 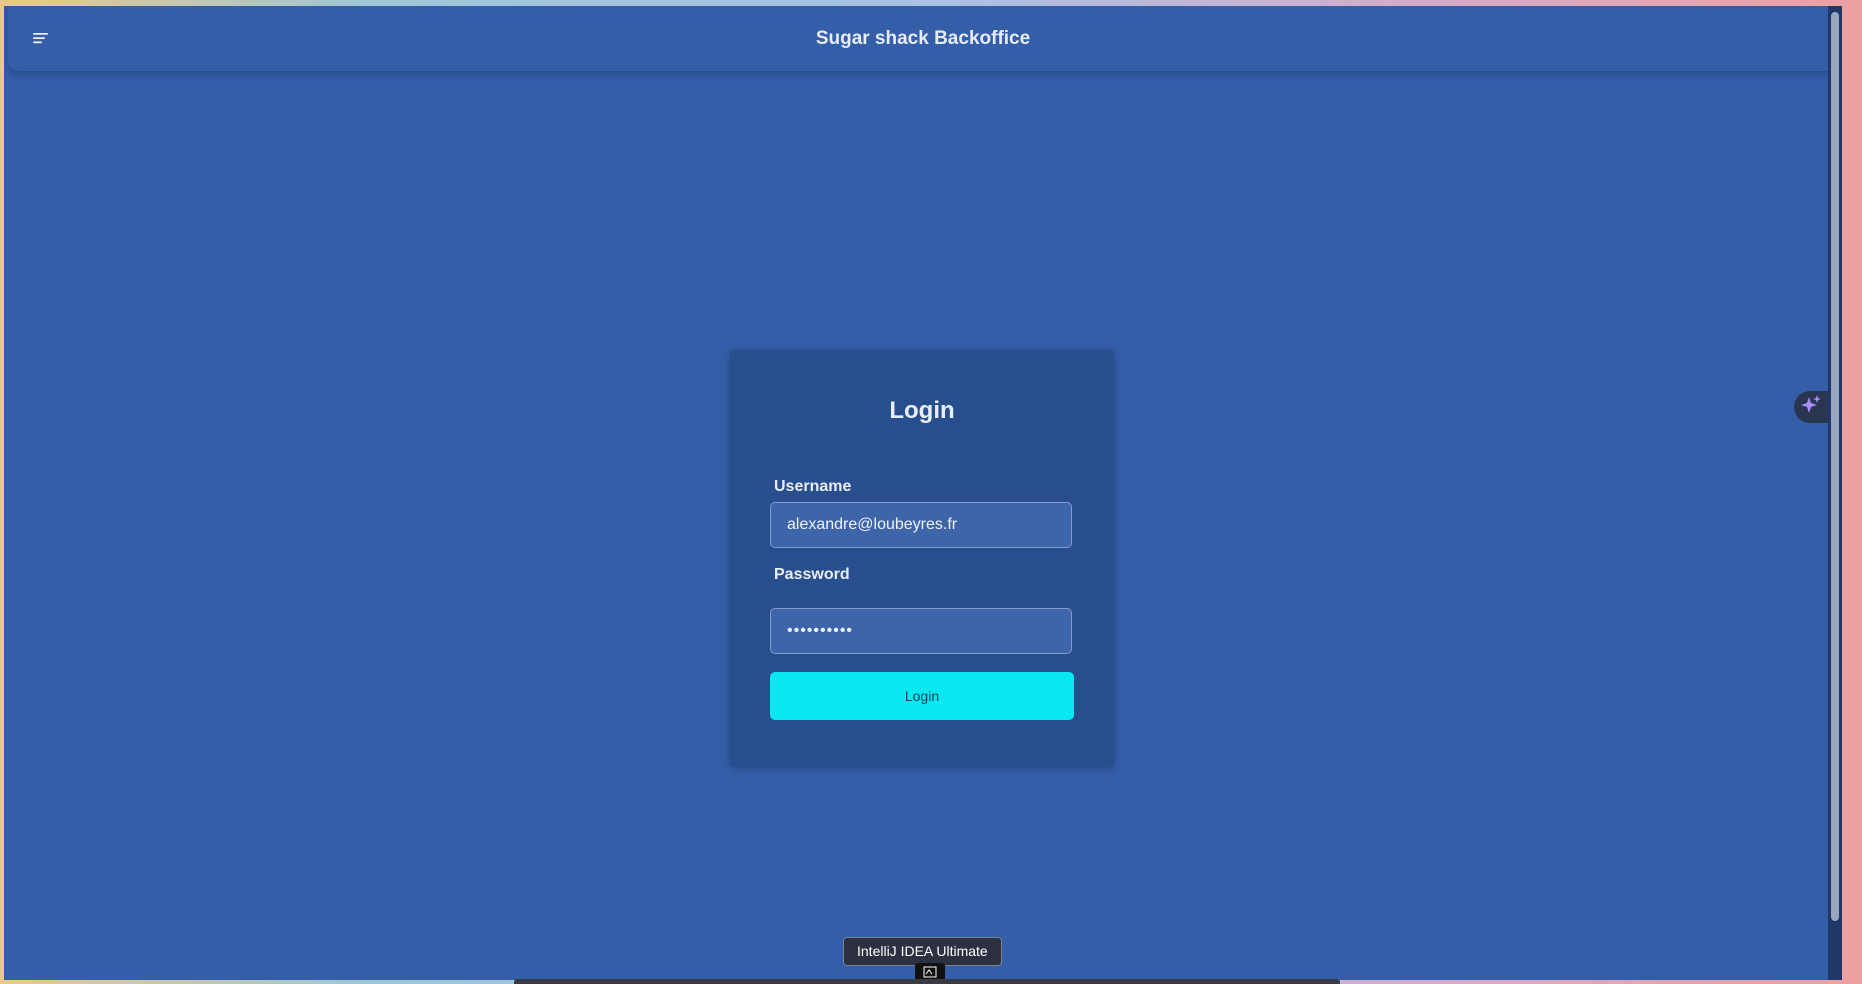 I want to click on ai-assistant-button, so click(x=1811, y=407).